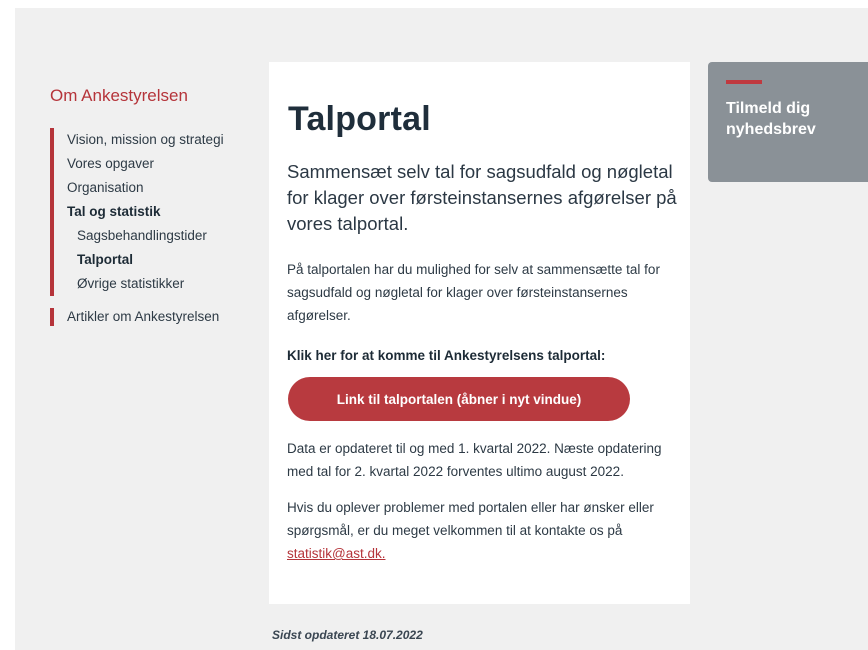 This screenshot has height=650, width=868. I want to click on email-link: statistik@ast.dk., so click(336, 553).